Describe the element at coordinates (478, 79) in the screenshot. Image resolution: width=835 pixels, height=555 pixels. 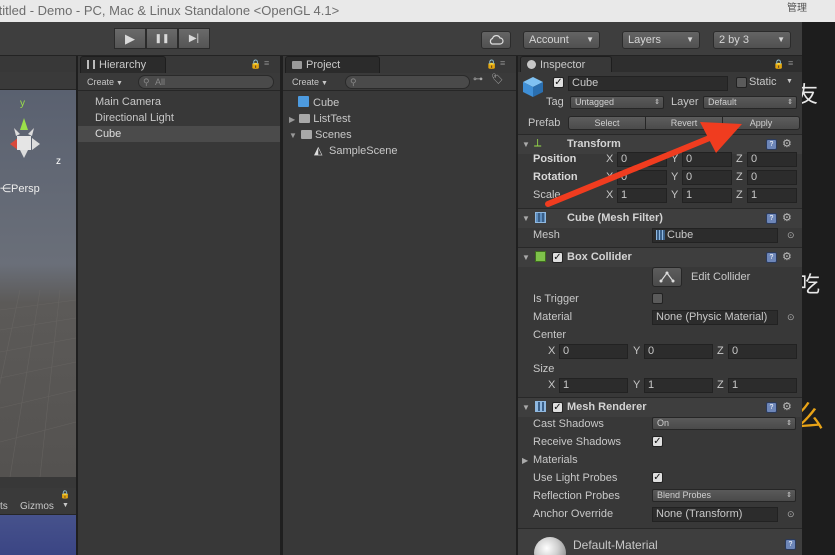
I see `filter-type-icon: ⊶` at that location.